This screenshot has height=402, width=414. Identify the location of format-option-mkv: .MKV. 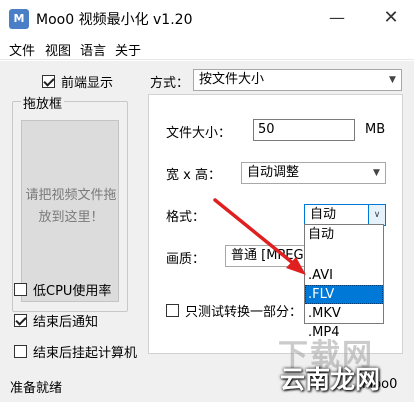
(344, 313).